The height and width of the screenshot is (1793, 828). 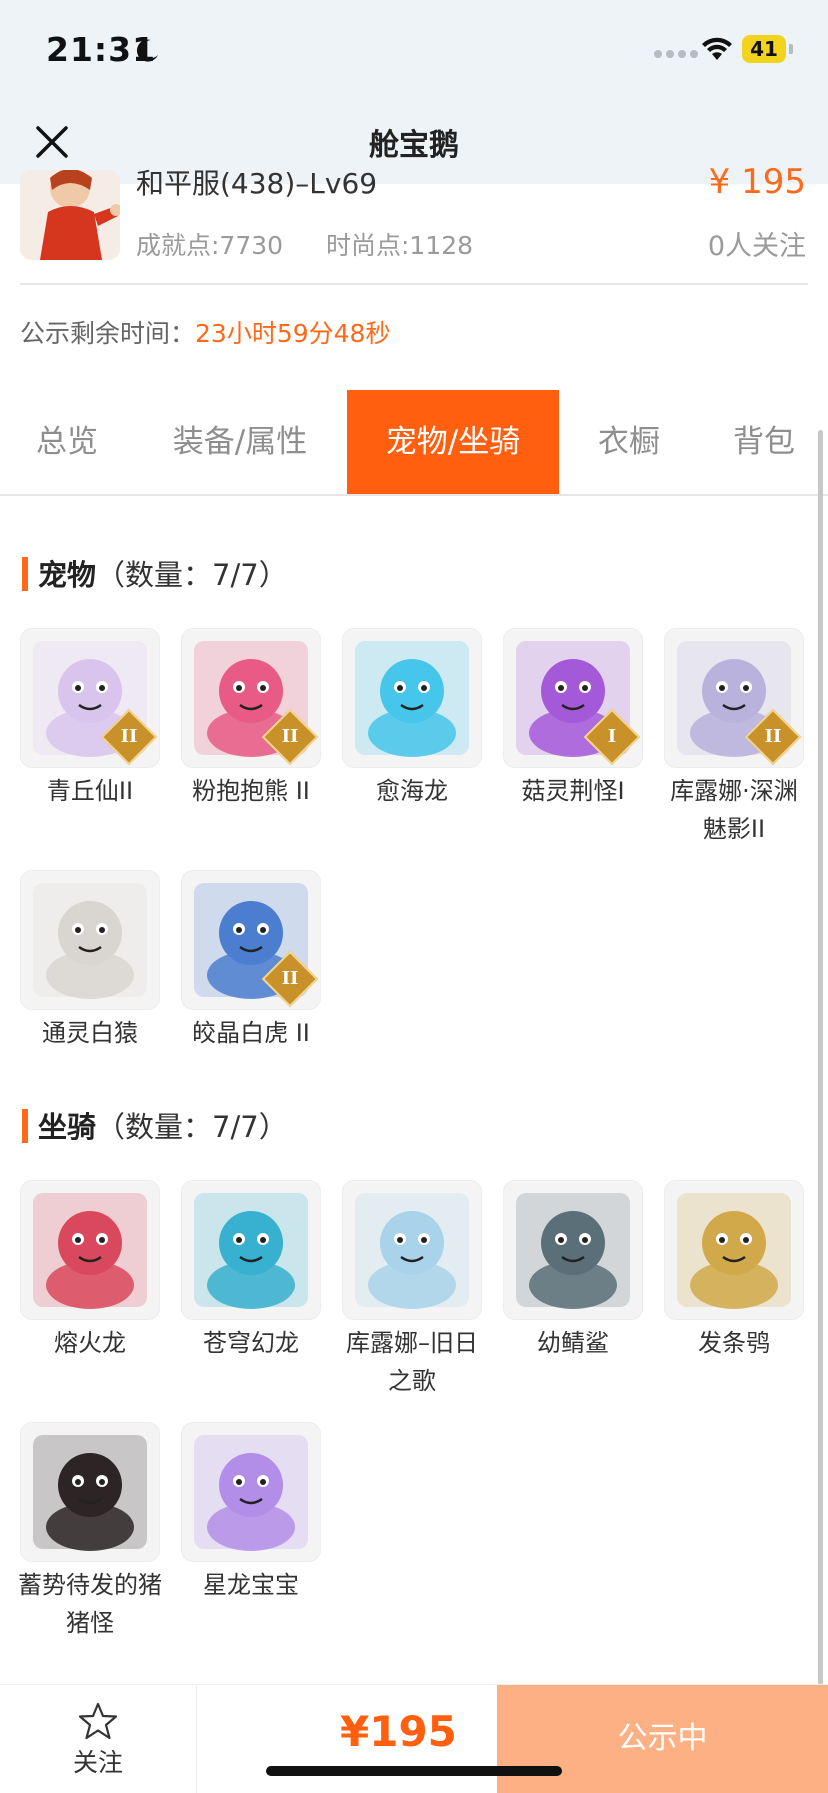 I want to click on pet-name: 皎晶白虎 II, so click(x=251, y=1033).